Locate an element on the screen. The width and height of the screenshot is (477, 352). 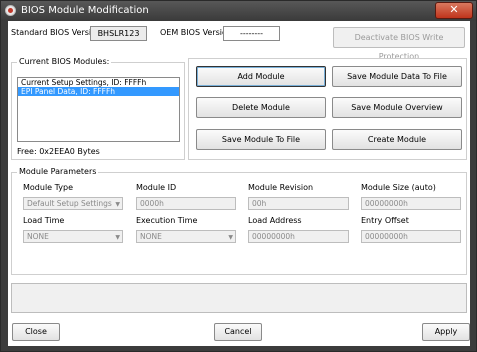
module-type-value: Default Setup Settings is located at coordinates (69, 203).